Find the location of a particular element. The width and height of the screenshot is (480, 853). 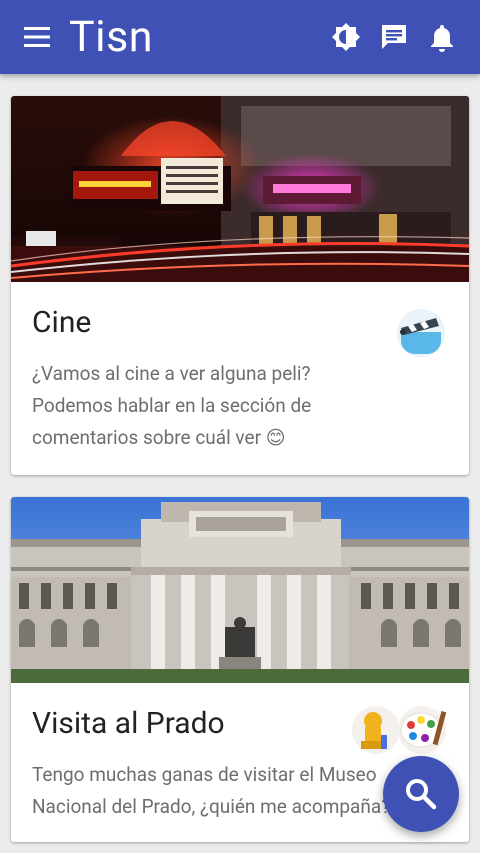

menu-icon is located at coordinates (37, 37).